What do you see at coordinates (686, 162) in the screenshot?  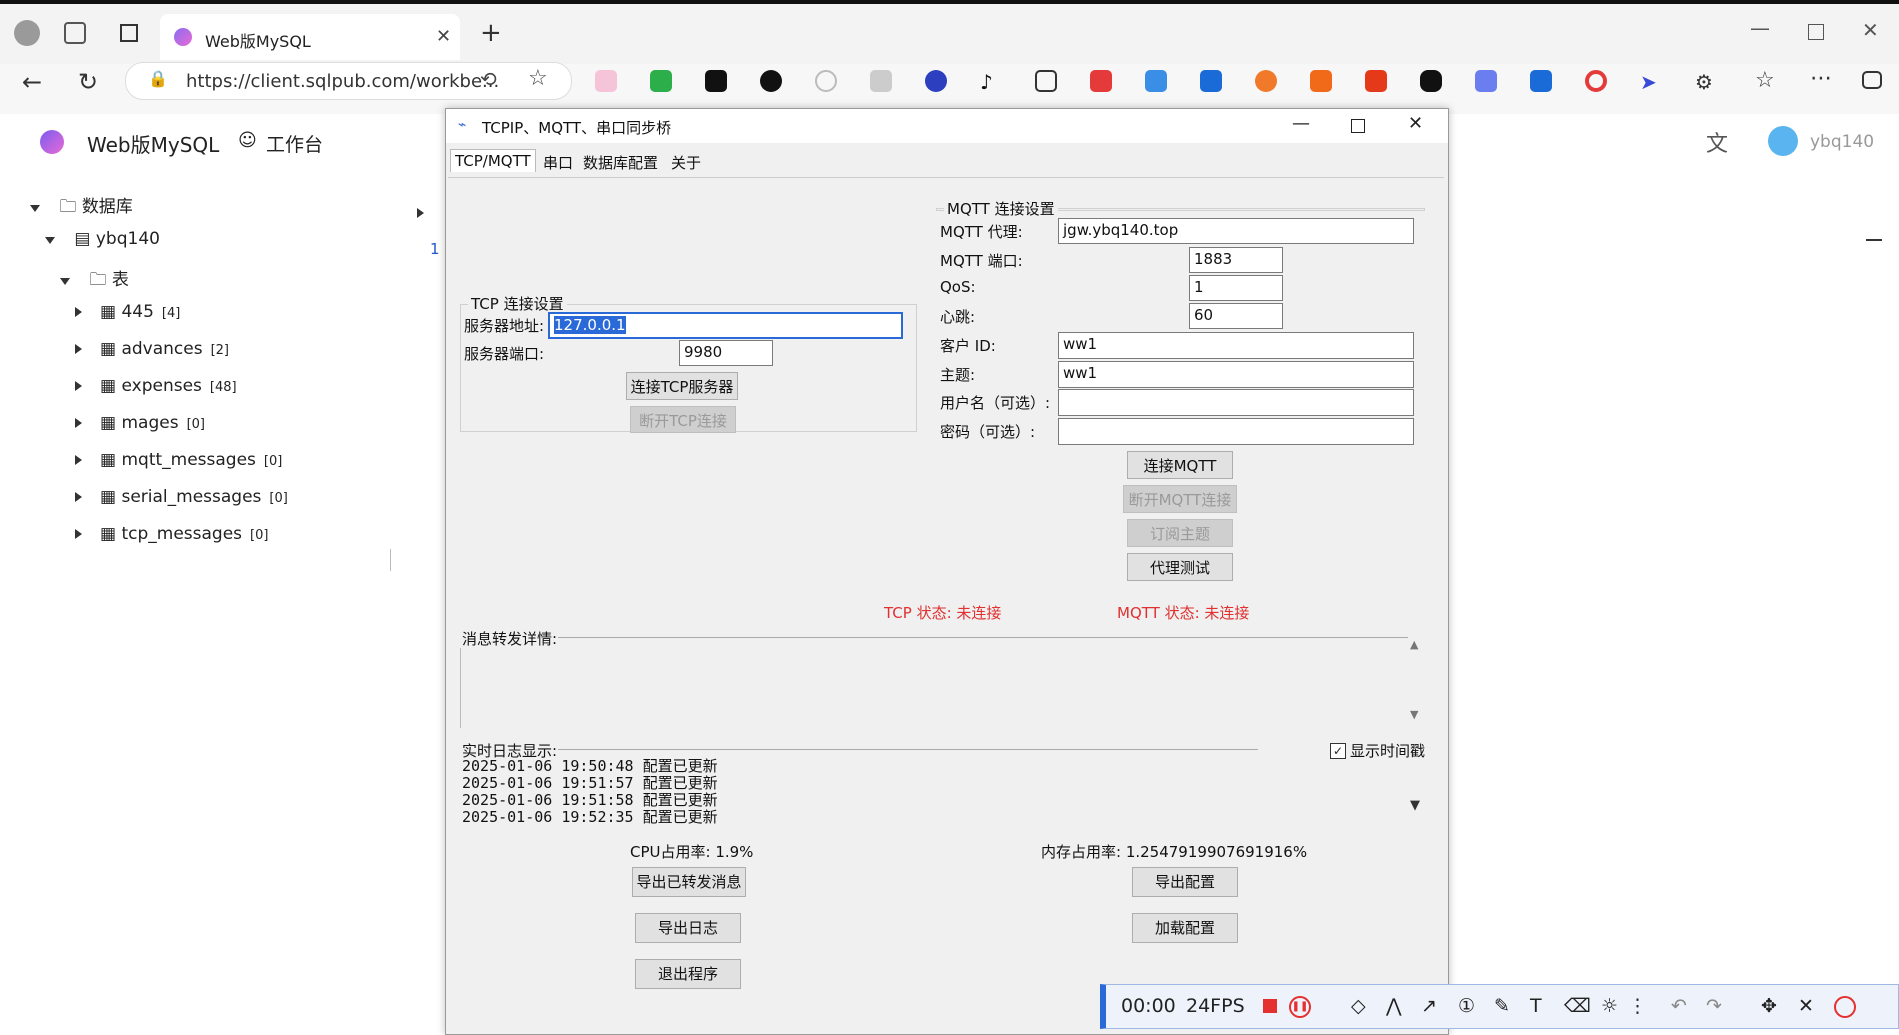 I see `tab-about: 关于` at bounding box center [686, 162].